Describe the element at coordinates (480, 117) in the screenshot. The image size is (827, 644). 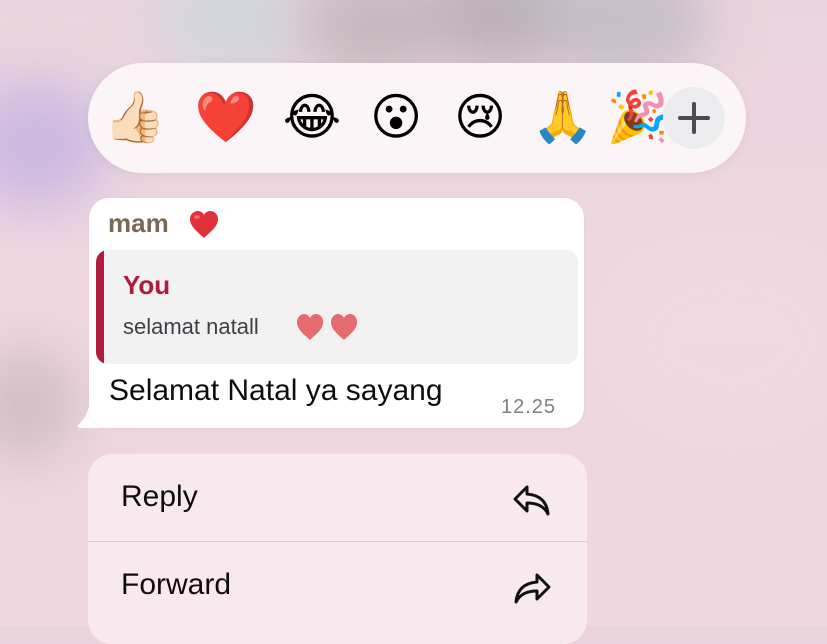
I see `crying-reaction: 😢` at that location.